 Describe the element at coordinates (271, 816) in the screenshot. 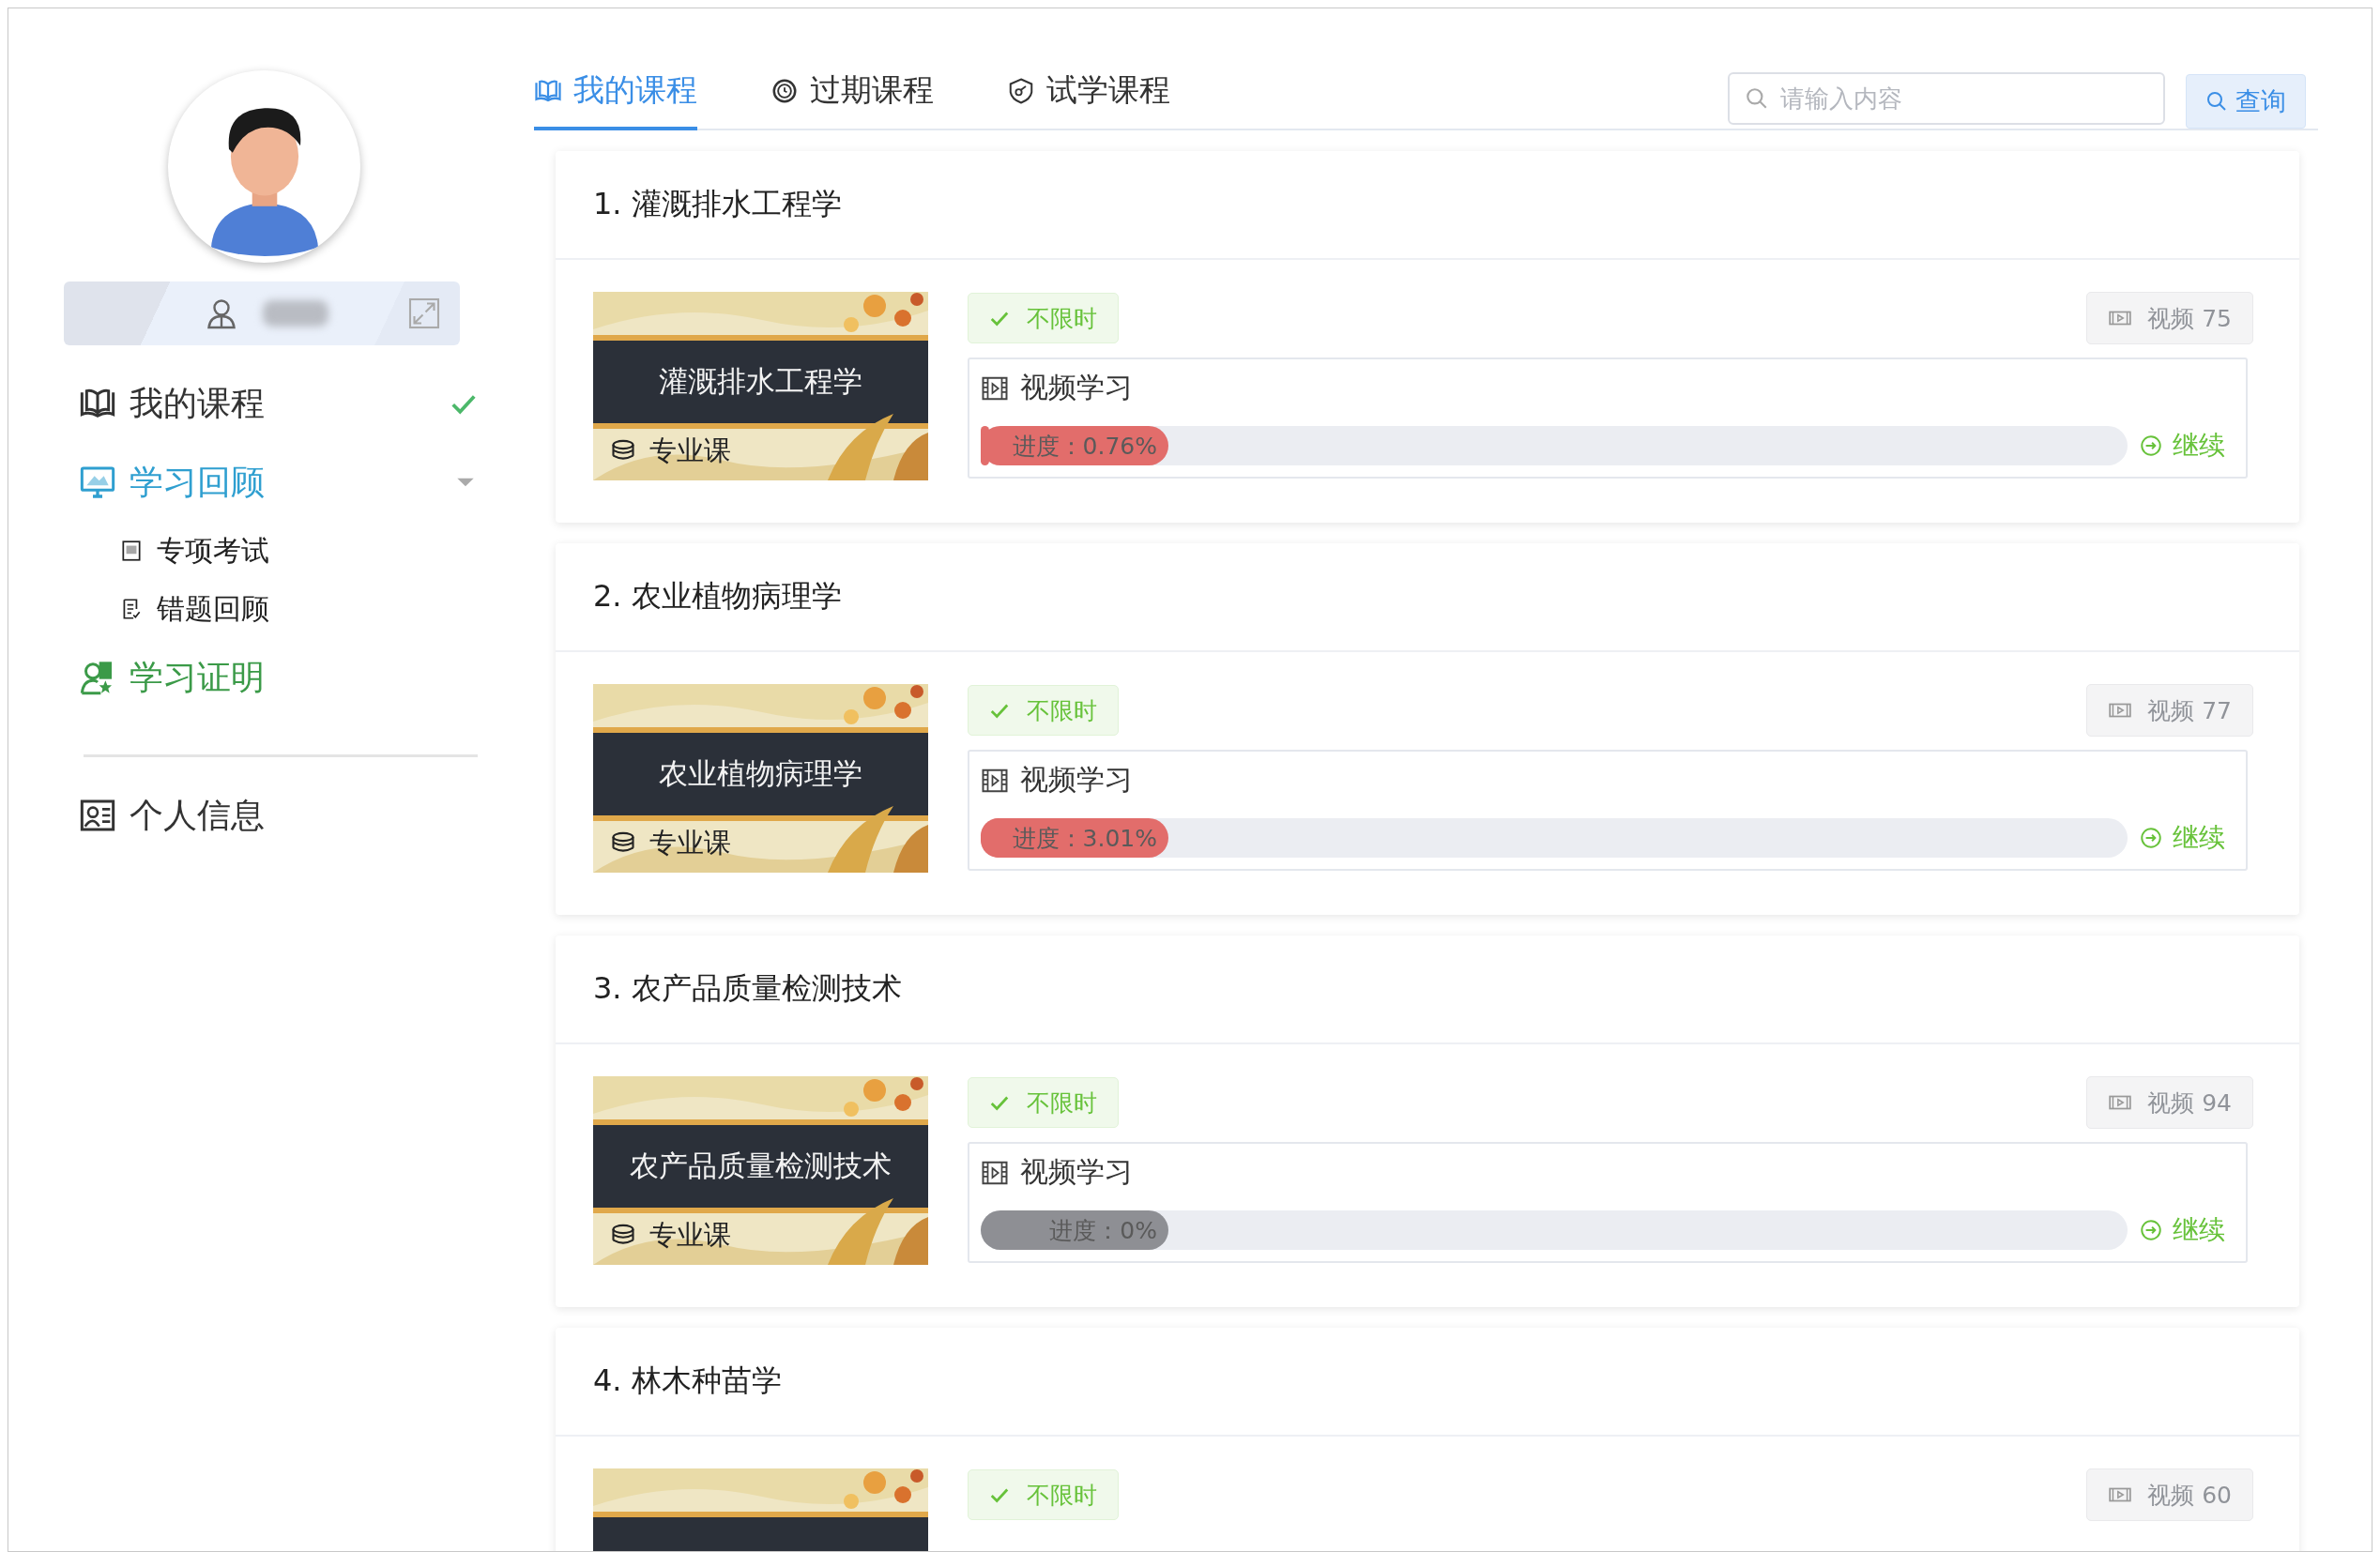

I see `menu-item: 个人信息` at that location.